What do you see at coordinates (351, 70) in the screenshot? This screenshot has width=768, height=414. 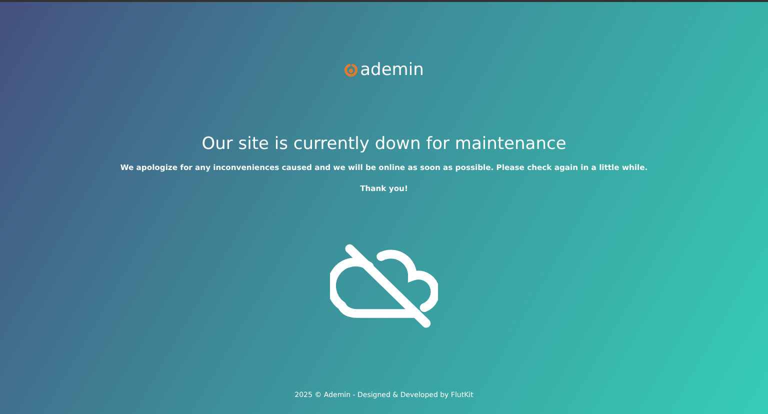 I see `logo-icon` at bounding box center [351, 70].